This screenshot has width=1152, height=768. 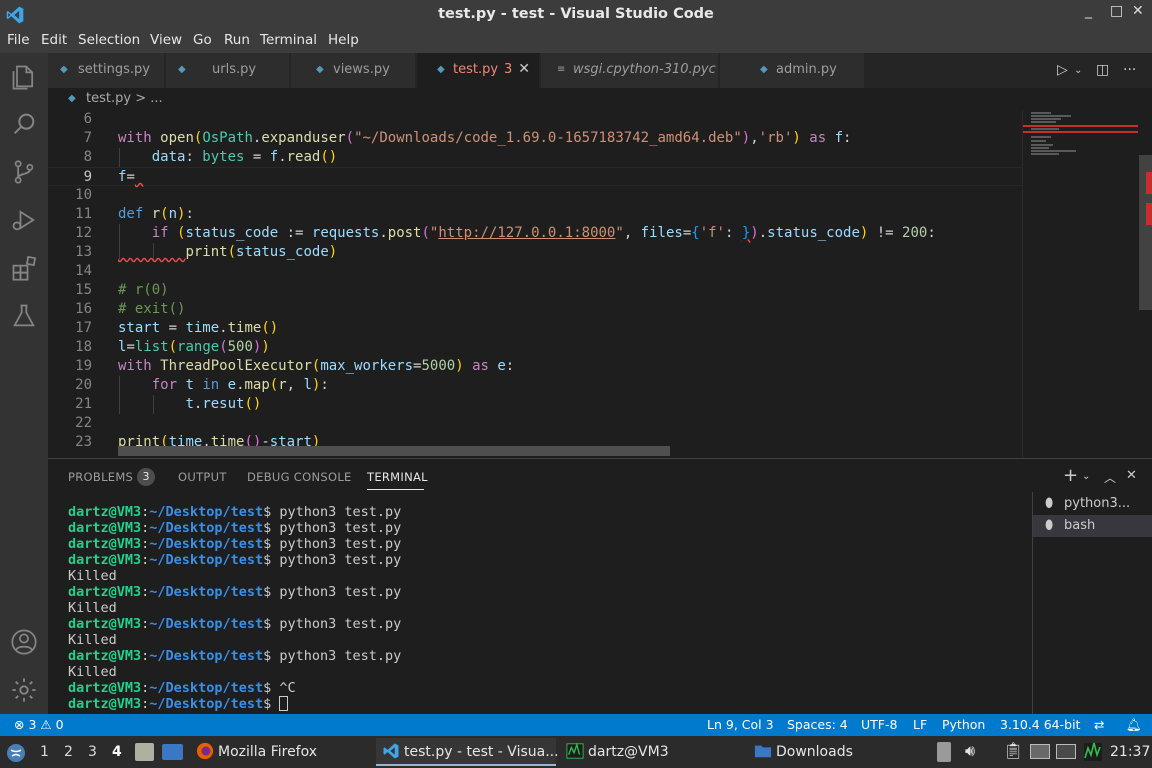 I want to click on indentation-status: Spaces: 4, so click(x=817, y=724).